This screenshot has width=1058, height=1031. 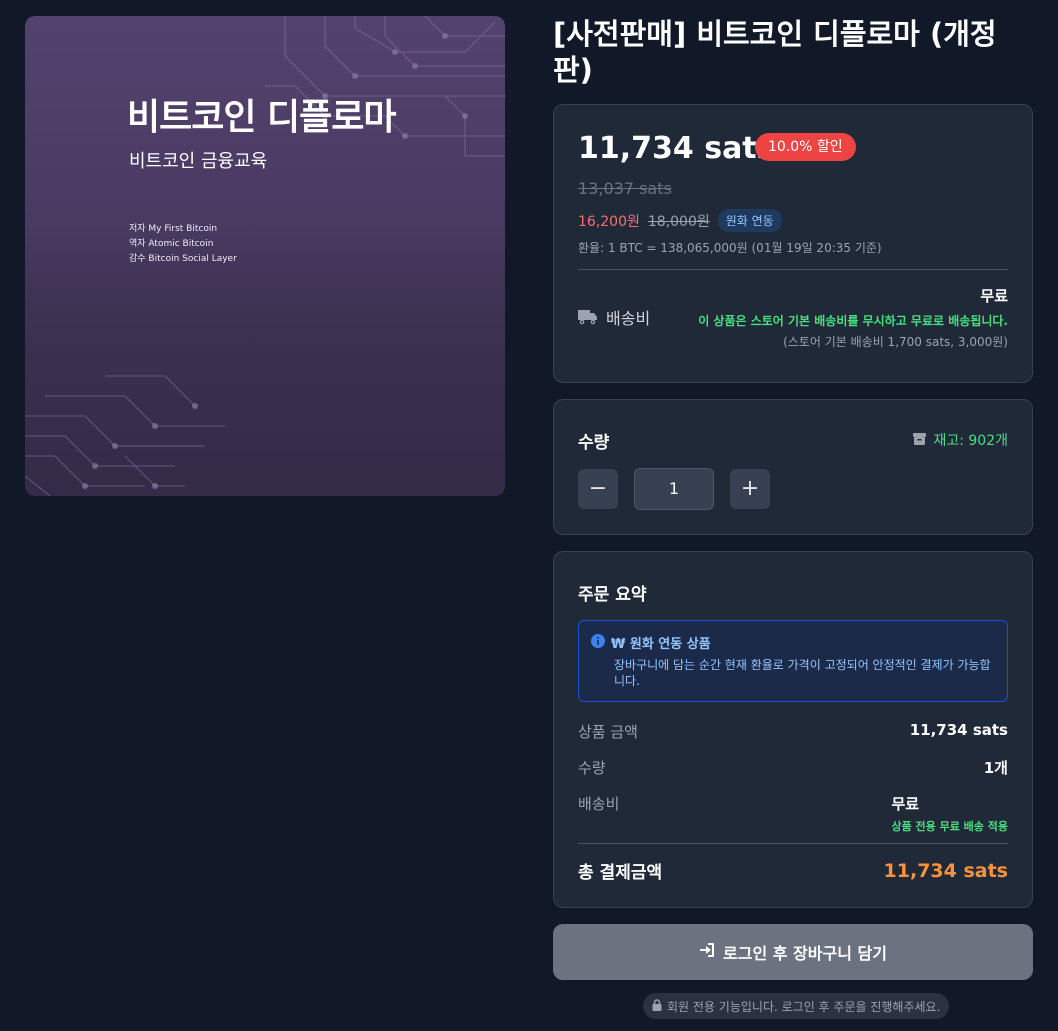 I want to click on cover-title: 비트코인 디플로마, so click(x=261, y=117).